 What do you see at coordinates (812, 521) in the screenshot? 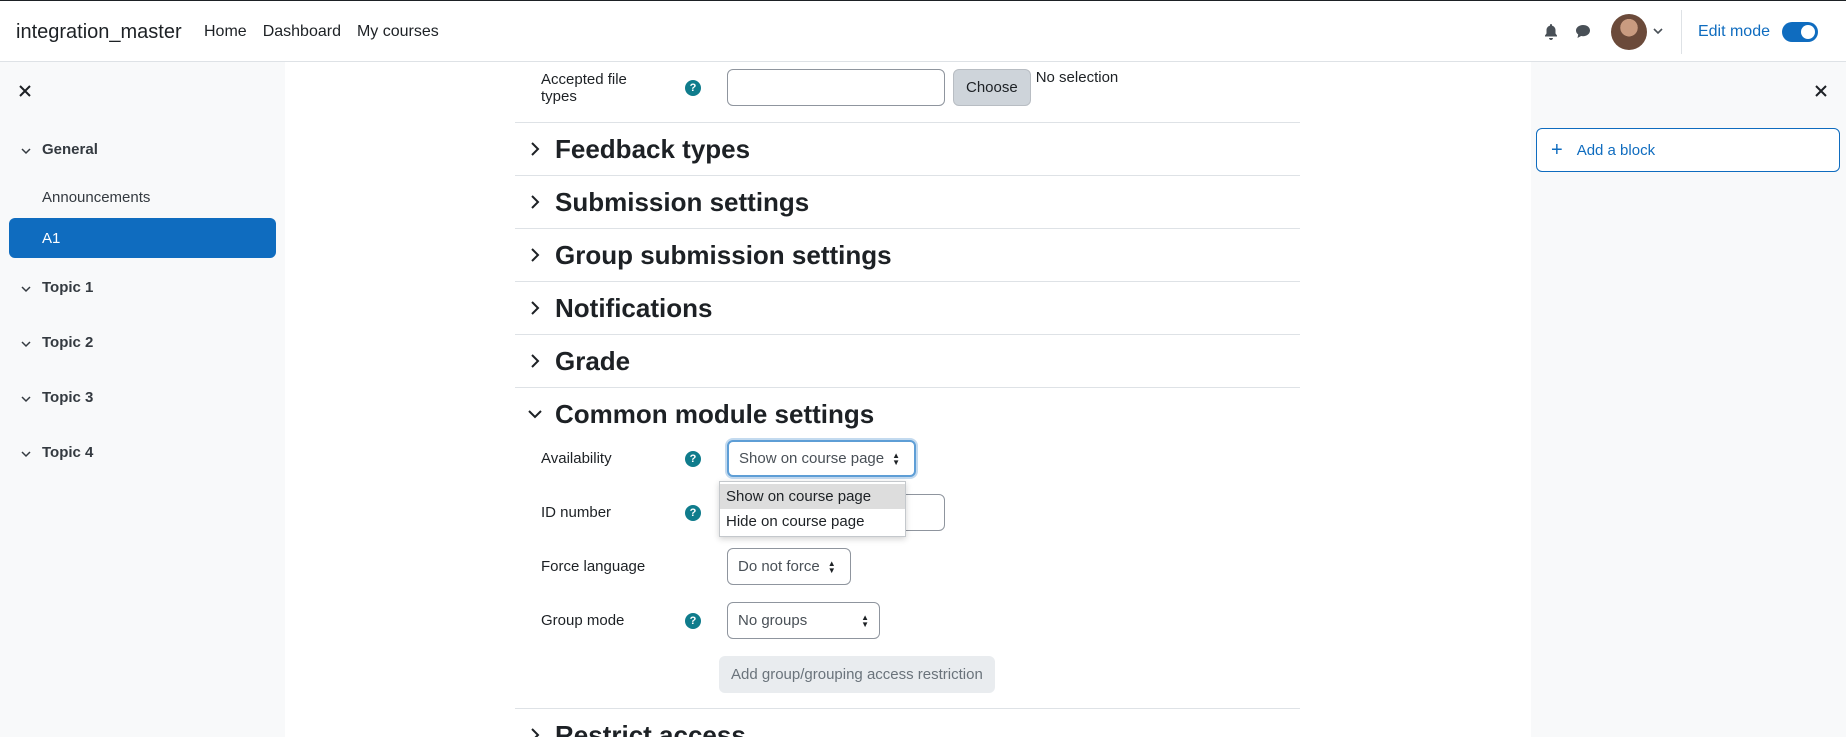
I see `option-hide-on-course-page: Hide on course page` at bounding box center [812, 521].